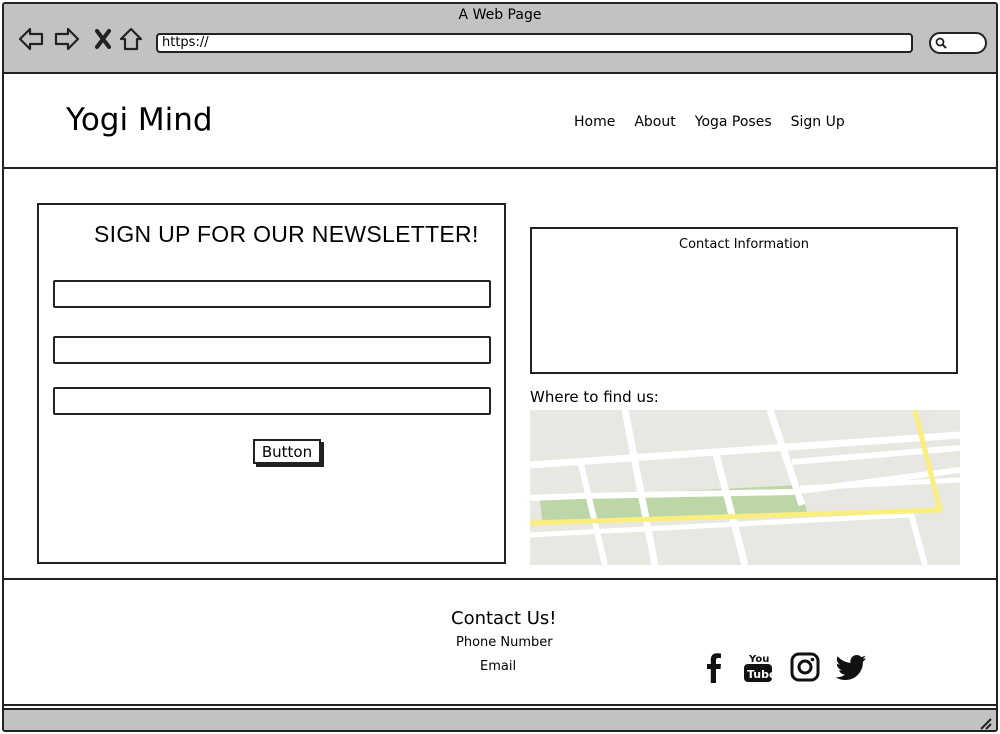 The image size is (1000, 734). I want to click on map-heading: Where to find us:, so click(594, 397).